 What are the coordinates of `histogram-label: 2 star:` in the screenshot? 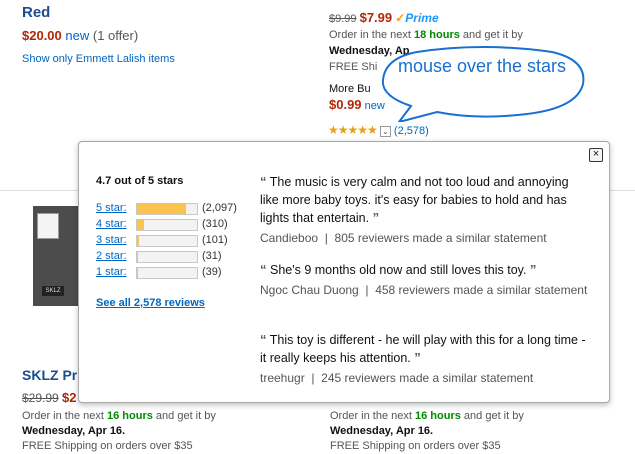 It's located at (115, 256).